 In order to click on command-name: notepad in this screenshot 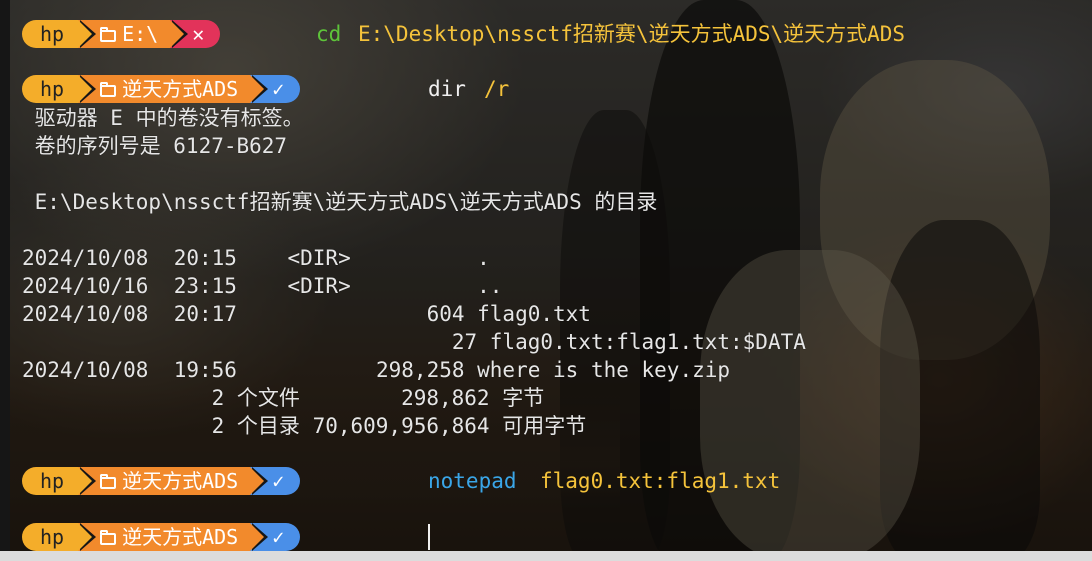, I will do `click(472, 481)`.